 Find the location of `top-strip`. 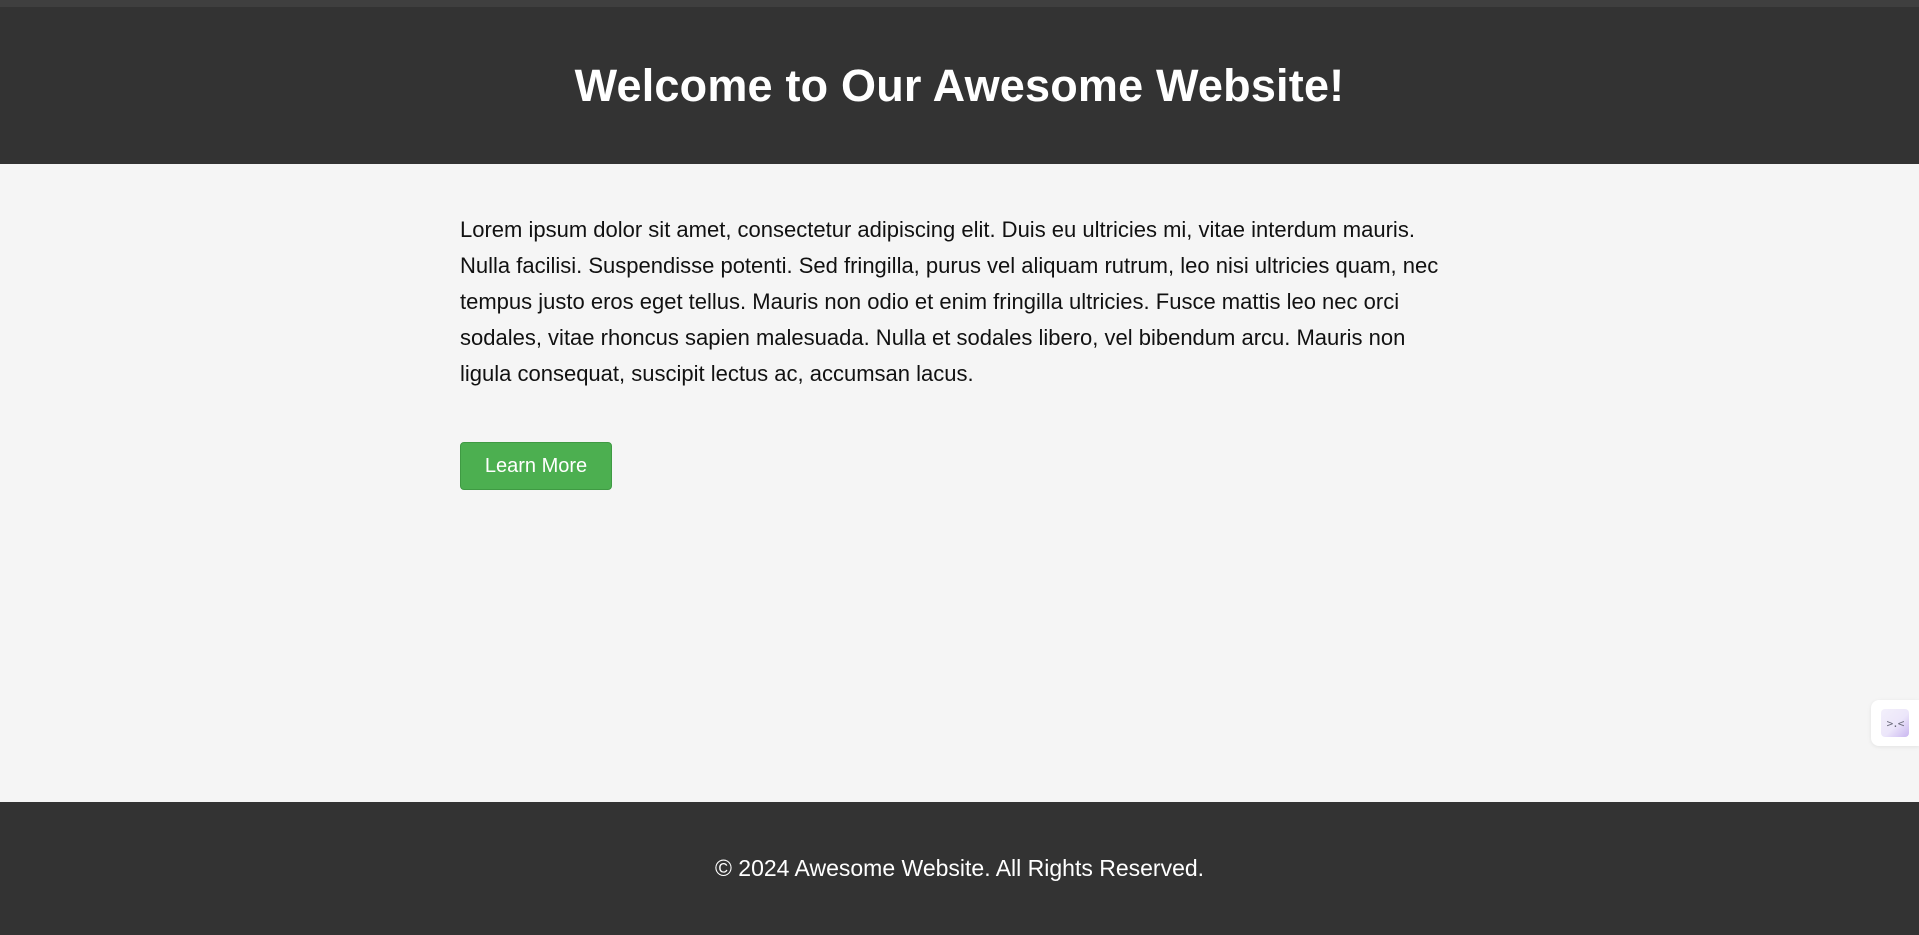

top-strip is located at coordinates (959, 3).